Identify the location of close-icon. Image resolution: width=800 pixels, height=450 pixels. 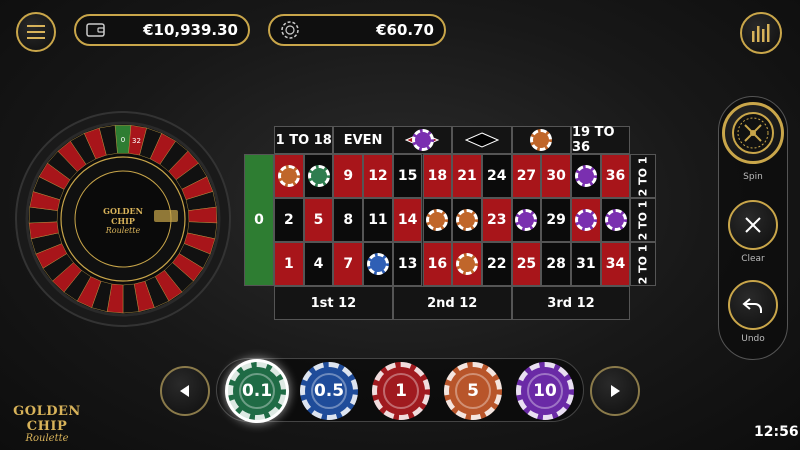
(753, 225).